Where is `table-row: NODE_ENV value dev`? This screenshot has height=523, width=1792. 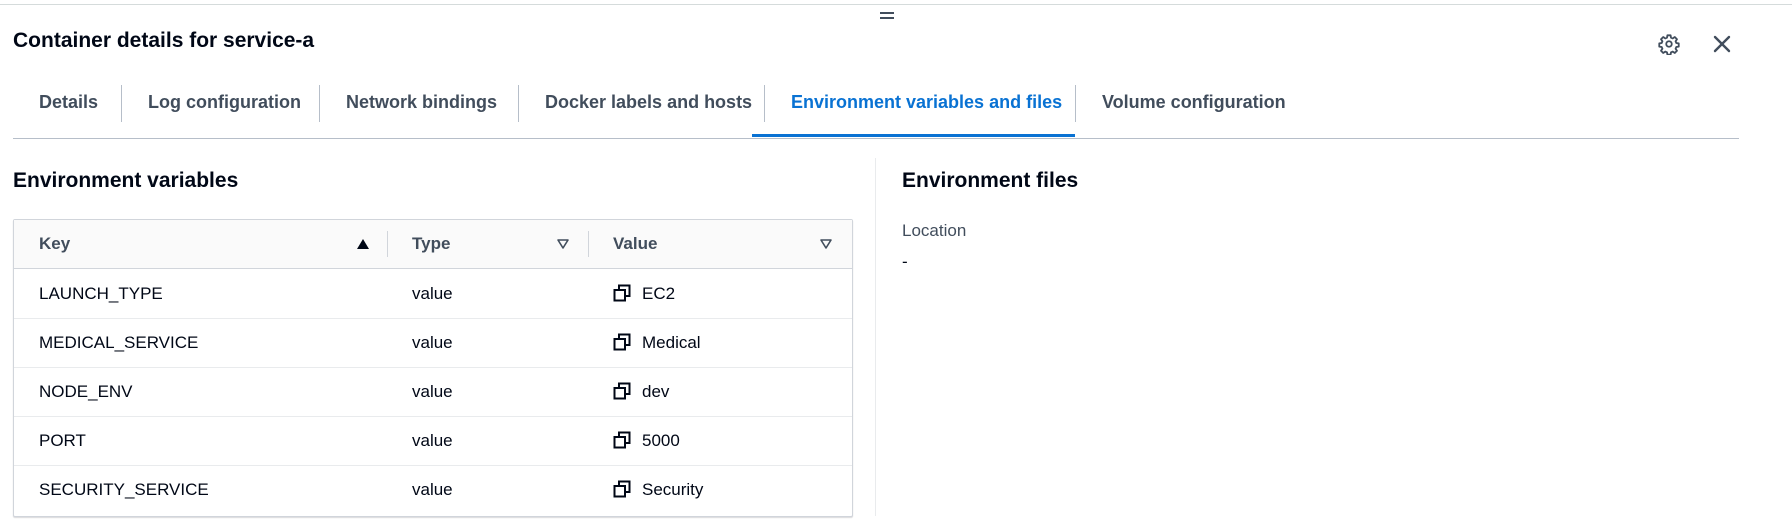 table-row: NODE_ENV value dev is located at coordinates (433, 392).